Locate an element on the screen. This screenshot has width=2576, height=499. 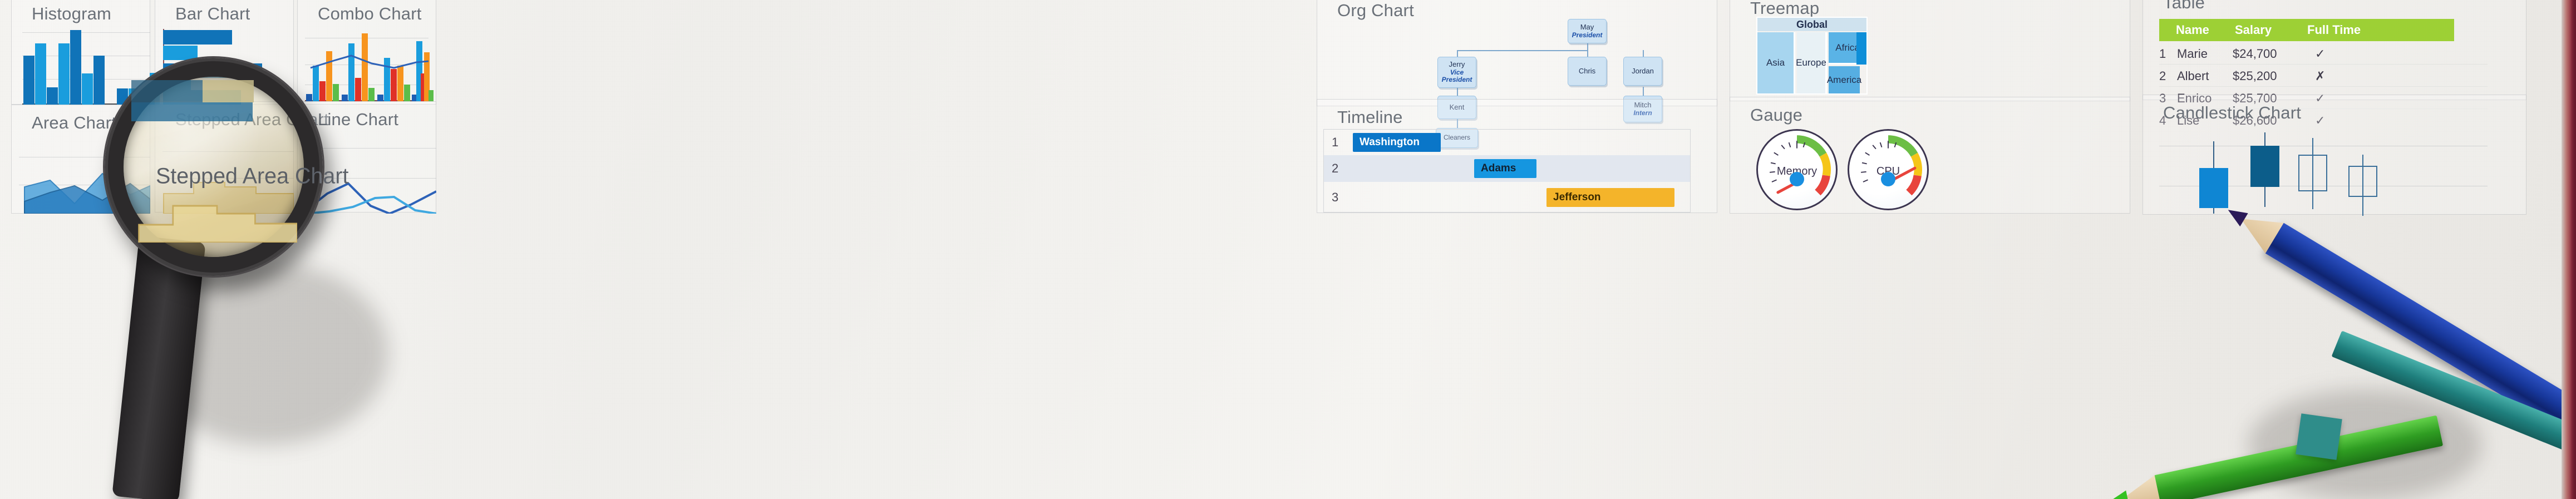
desk-surface-shade is located at coordinates (2573, 250).